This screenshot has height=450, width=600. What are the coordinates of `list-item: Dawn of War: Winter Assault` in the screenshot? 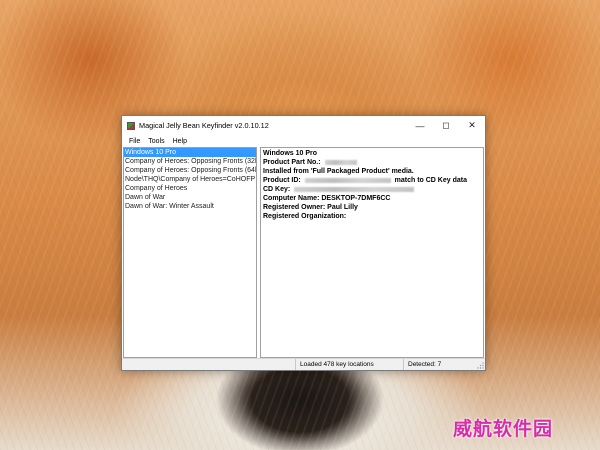 It's located at (190, 206).